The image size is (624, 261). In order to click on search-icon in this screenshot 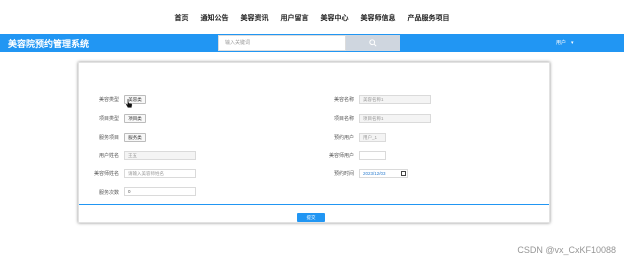, I will do `click(373, 43)`.